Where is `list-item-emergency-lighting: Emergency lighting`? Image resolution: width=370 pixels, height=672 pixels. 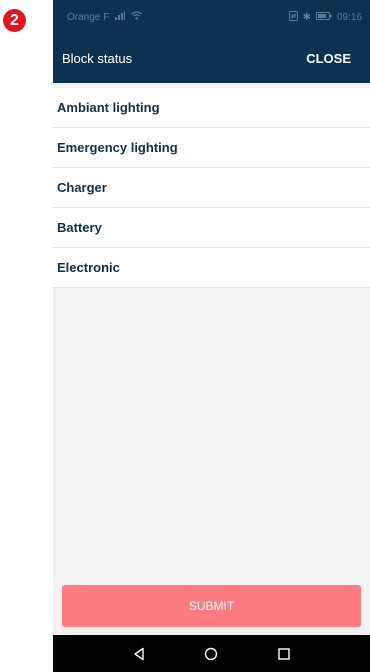
list-item-emergency-lighting: Emergency lighting is located at coordinates (211, 148).